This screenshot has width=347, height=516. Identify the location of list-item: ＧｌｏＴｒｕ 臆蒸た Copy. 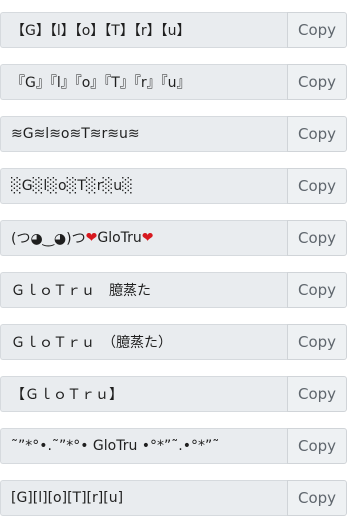
(173, 290).